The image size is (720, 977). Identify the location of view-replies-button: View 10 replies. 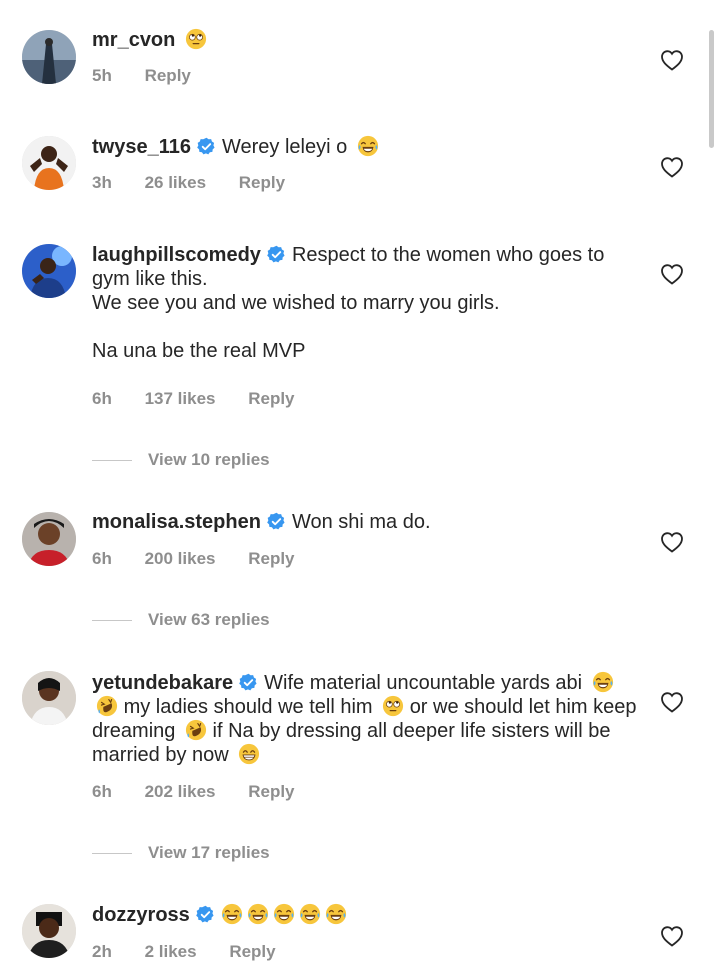
(181, 460).